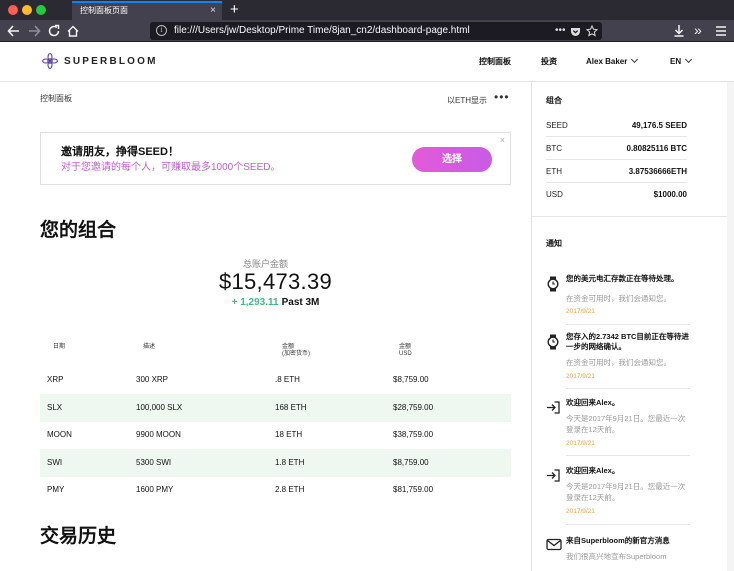 The image size is (734, 571). What do you see at coordinates (55, 462) in the screenshot?
I see `cell-symbol: SWI` at bounding box center [55, 462].